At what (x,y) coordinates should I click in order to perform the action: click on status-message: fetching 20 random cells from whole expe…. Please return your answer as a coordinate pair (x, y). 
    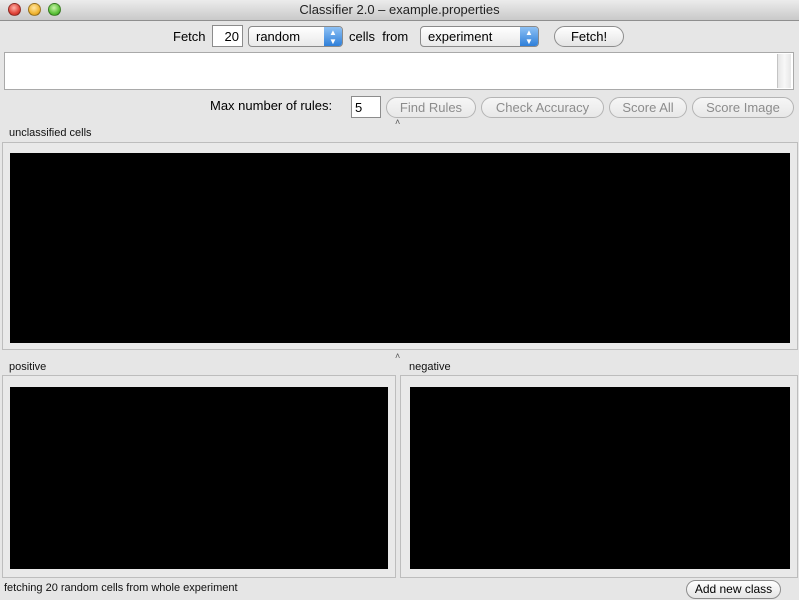
    Looking at the image, I should click on (121, 588).